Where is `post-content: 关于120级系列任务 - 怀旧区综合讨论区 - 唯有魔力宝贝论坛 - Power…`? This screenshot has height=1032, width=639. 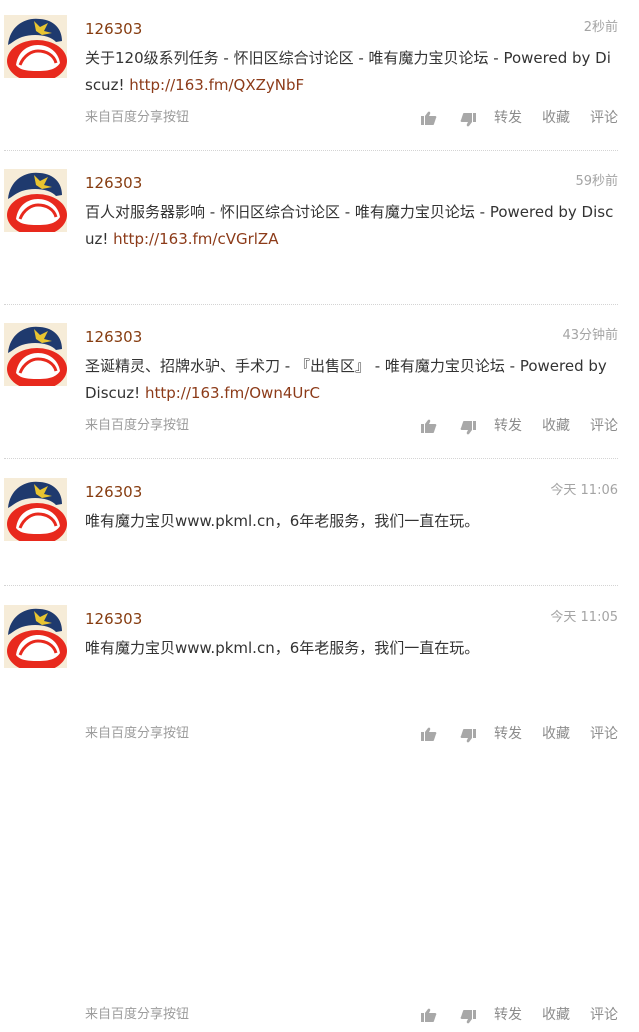 post-content: 关于120级系列任务 - 怀旧区综合讨论区 - 唯有魔力宝贝论坛 - Power… is located at coordinates (350, 72).